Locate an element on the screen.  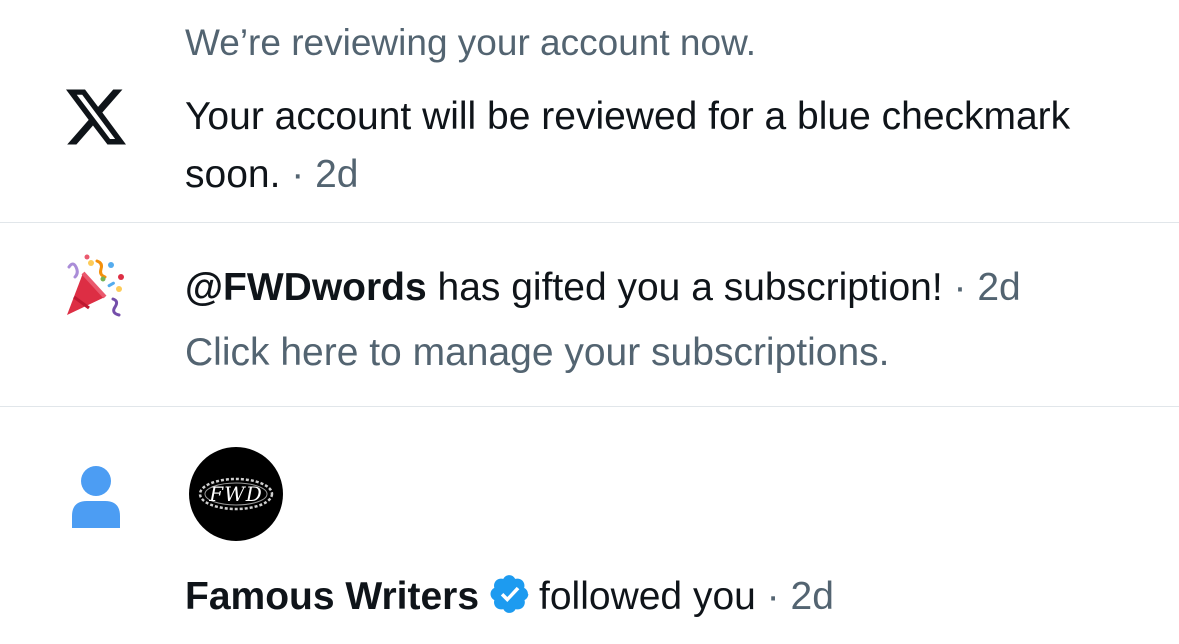
avatar-logo-text: FWD is located at coordinates (236, 494).